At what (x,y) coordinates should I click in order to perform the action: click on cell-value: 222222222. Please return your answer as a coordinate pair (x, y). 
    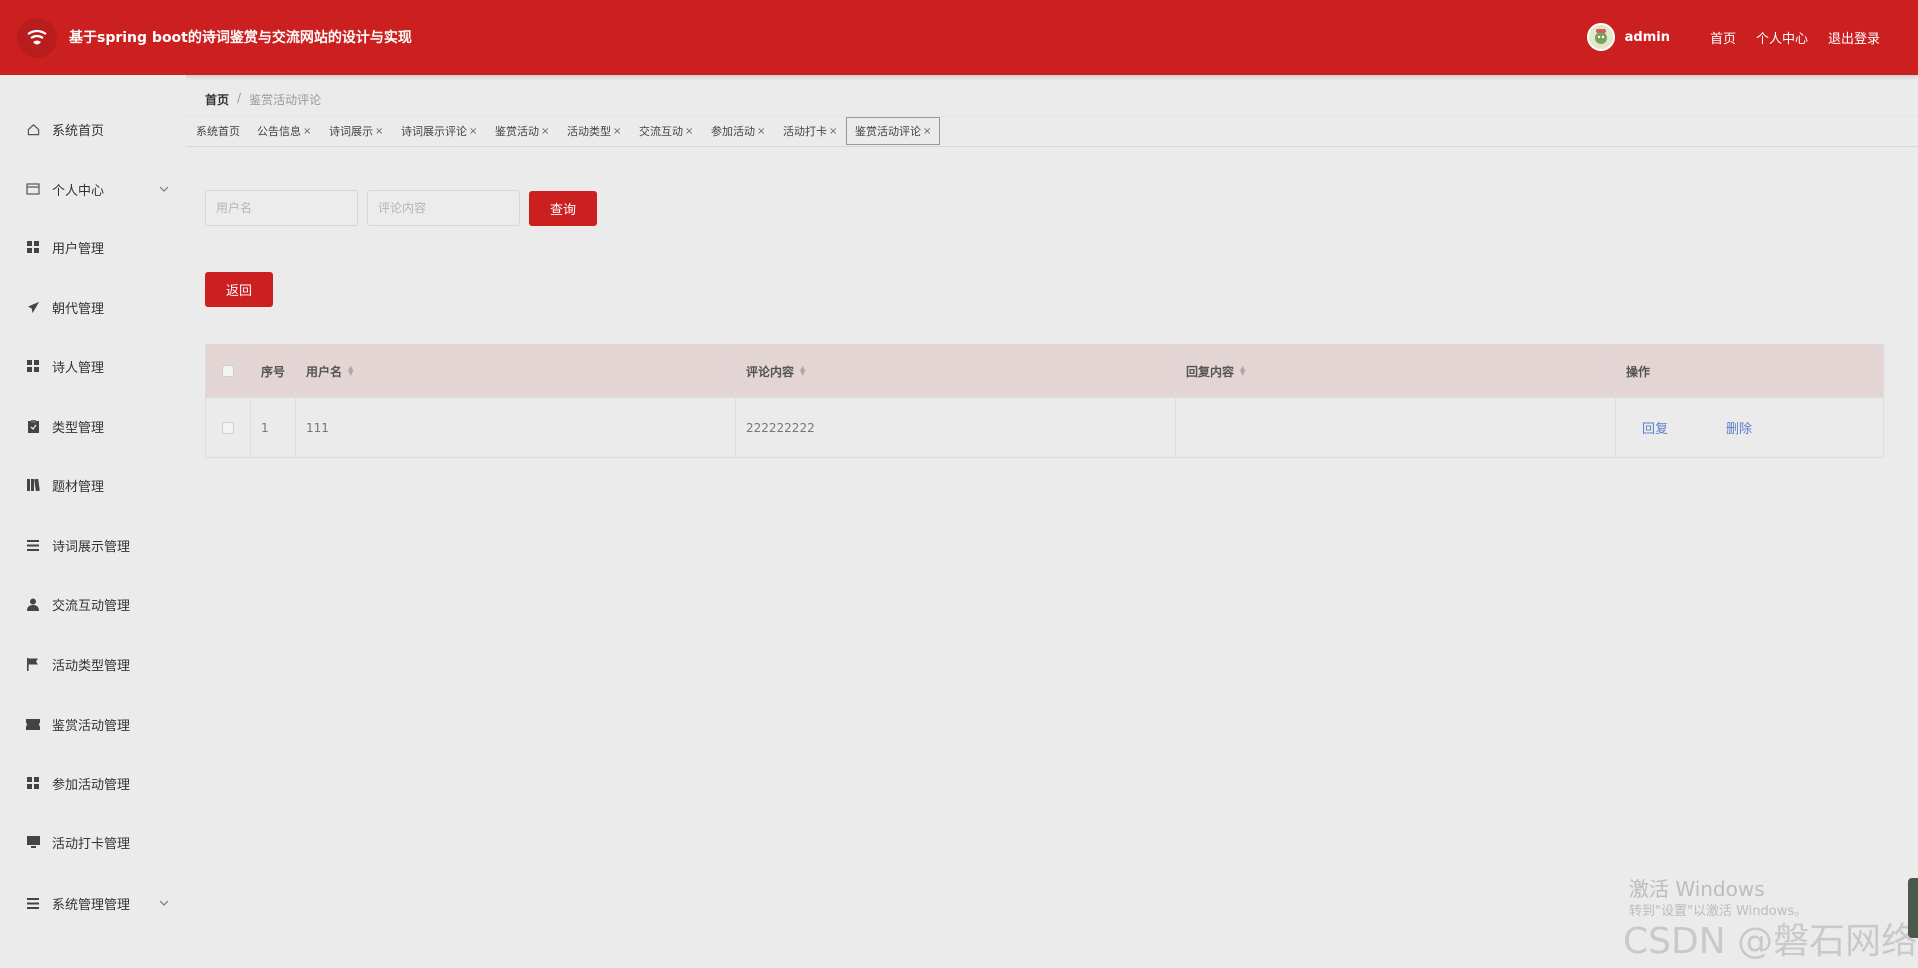
    Looking at the image, I should click on (780, 427).